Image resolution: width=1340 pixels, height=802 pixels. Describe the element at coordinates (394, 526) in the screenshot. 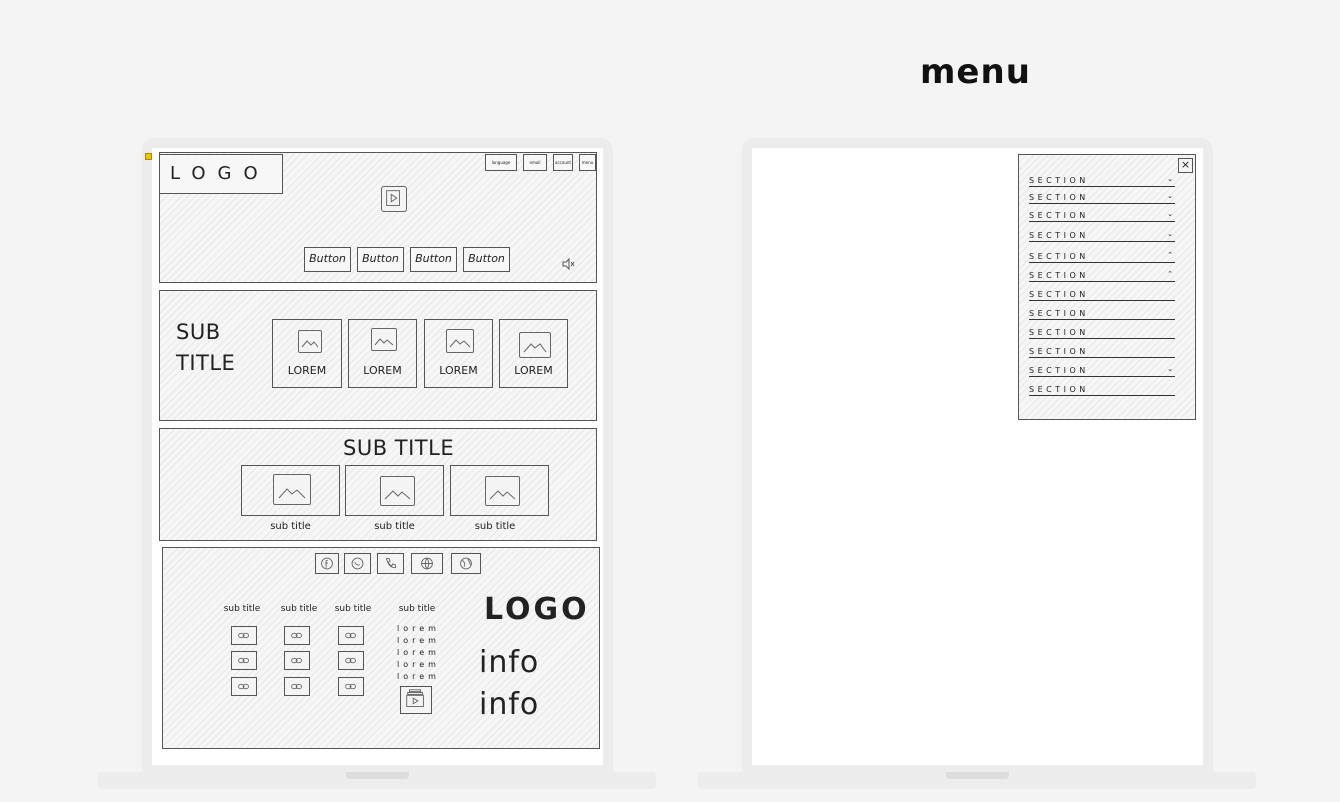

I see `image-caption-2: sub title` at that location.